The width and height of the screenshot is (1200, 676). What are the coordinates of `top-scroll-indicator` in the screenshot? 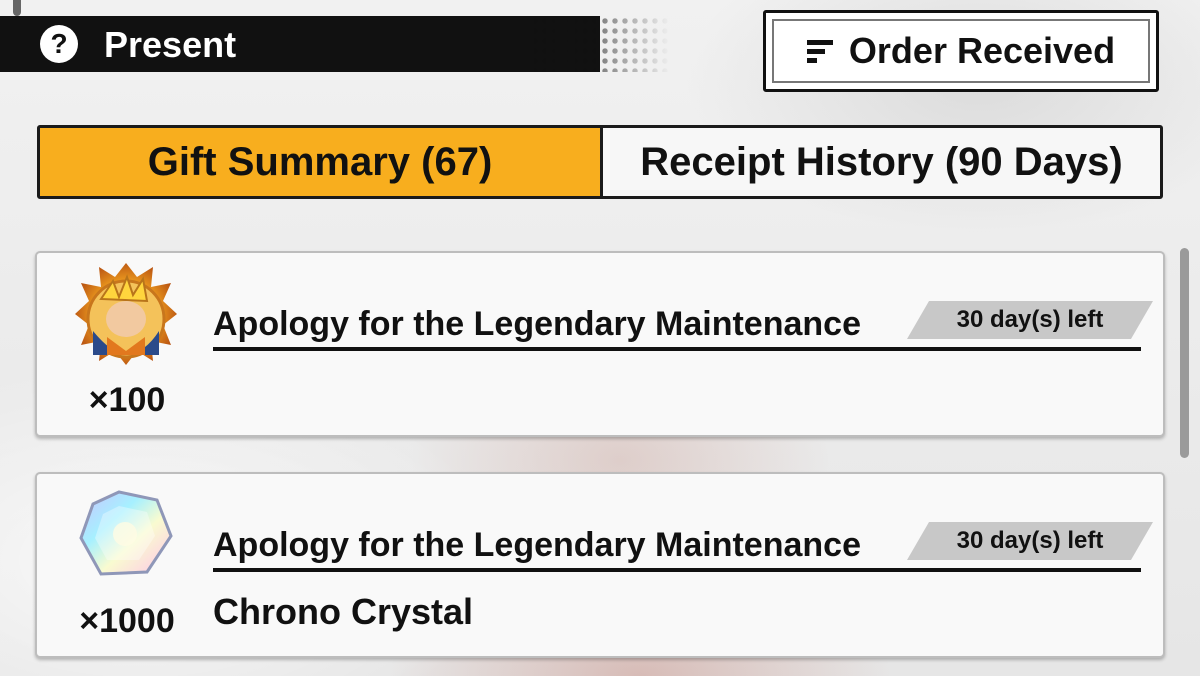 It's located at (17, 8).